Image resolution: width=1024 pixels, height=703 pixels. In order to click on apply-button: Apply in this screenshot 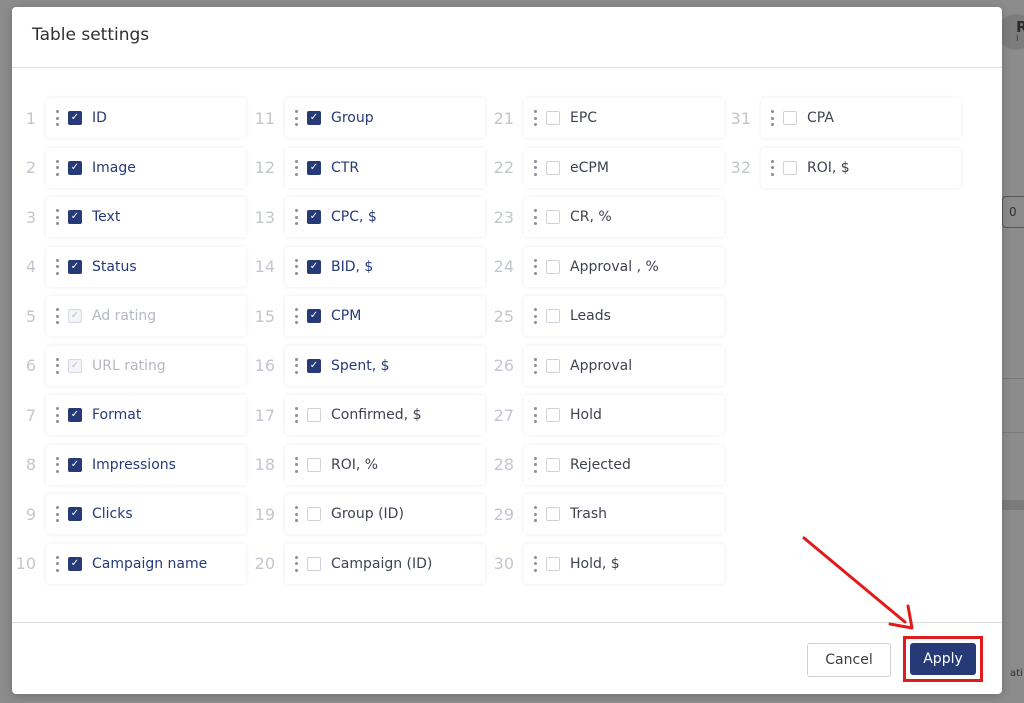, I will do `click(943, 659)`.